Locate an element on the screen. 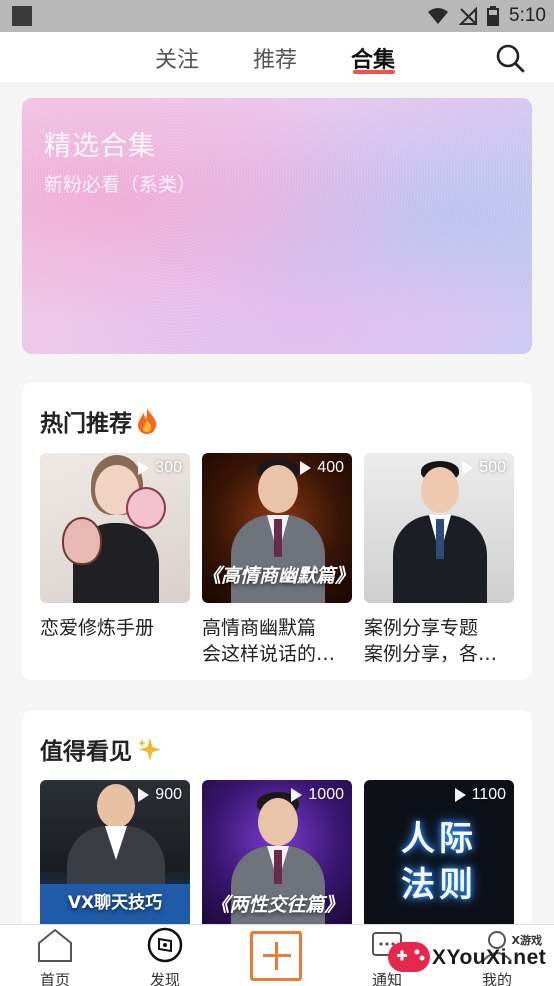  item-title: 恋爱修炼手册 is located at coordinates (97, 628).